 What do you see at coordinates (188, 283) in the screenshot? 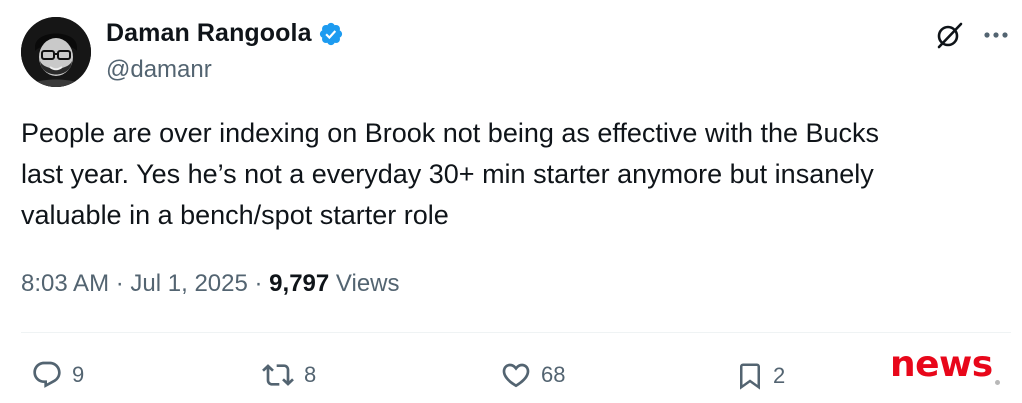
I see `tweet-date: Jul 1, 2025` at bounding box center [188, 283].